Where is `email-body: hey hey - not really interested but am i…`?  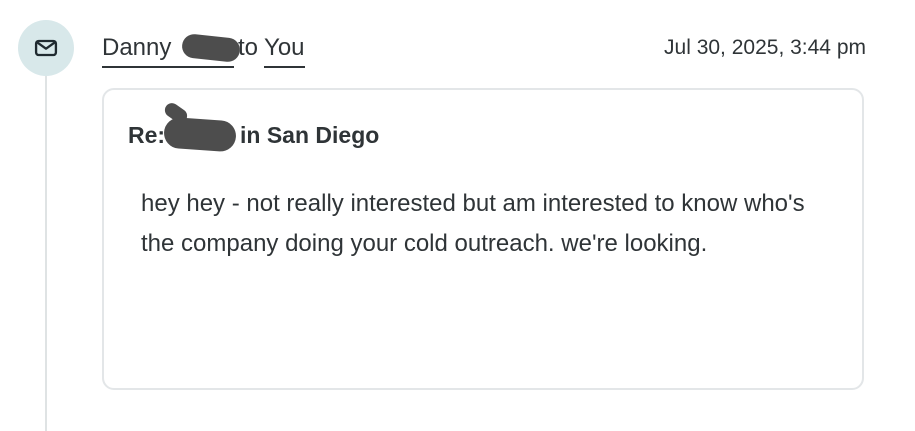
email-body: hey hey - not really interested but am i… is located at coordinates (473, 223).